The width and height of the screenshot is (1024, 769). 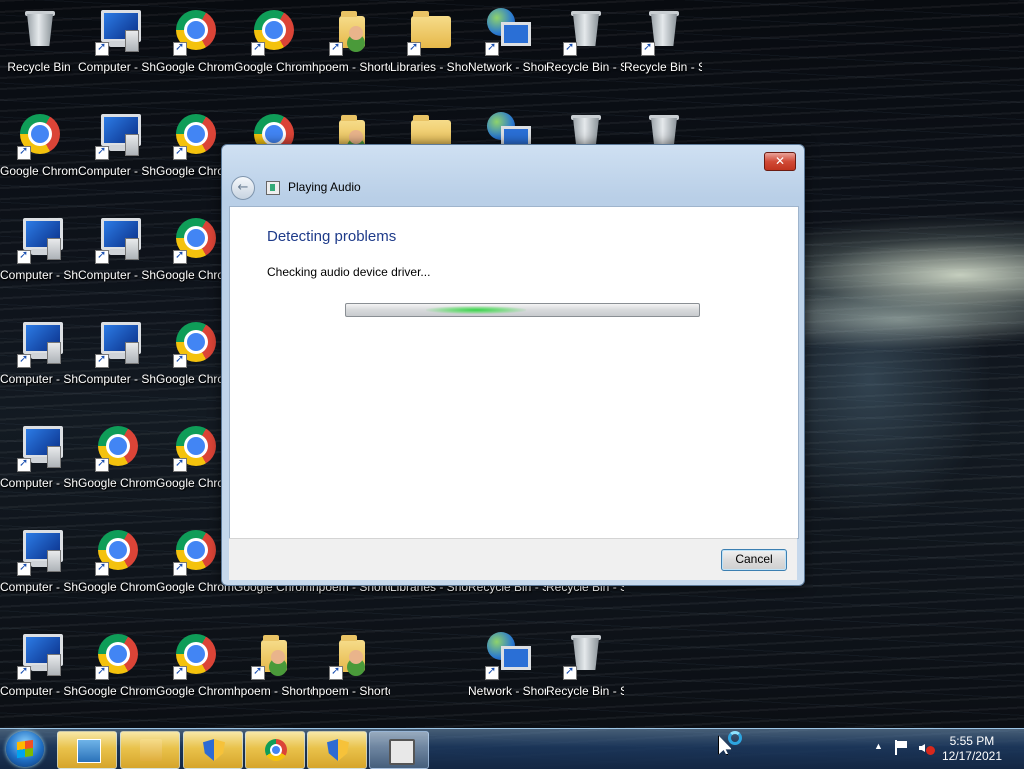 I want to click on taskbar-button-folder, so click(x=150, y=750).